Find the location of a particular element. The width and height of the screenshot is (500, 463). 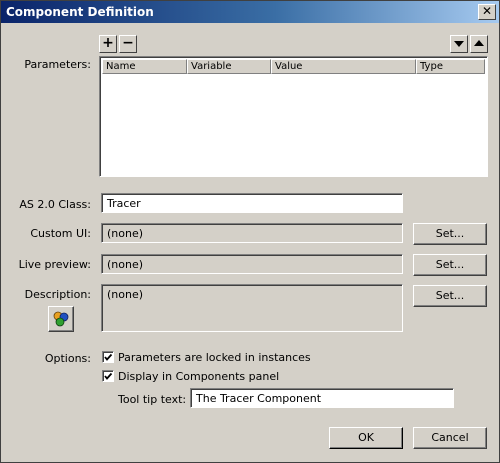

display-checkbox is located at coordinates (108, 376).